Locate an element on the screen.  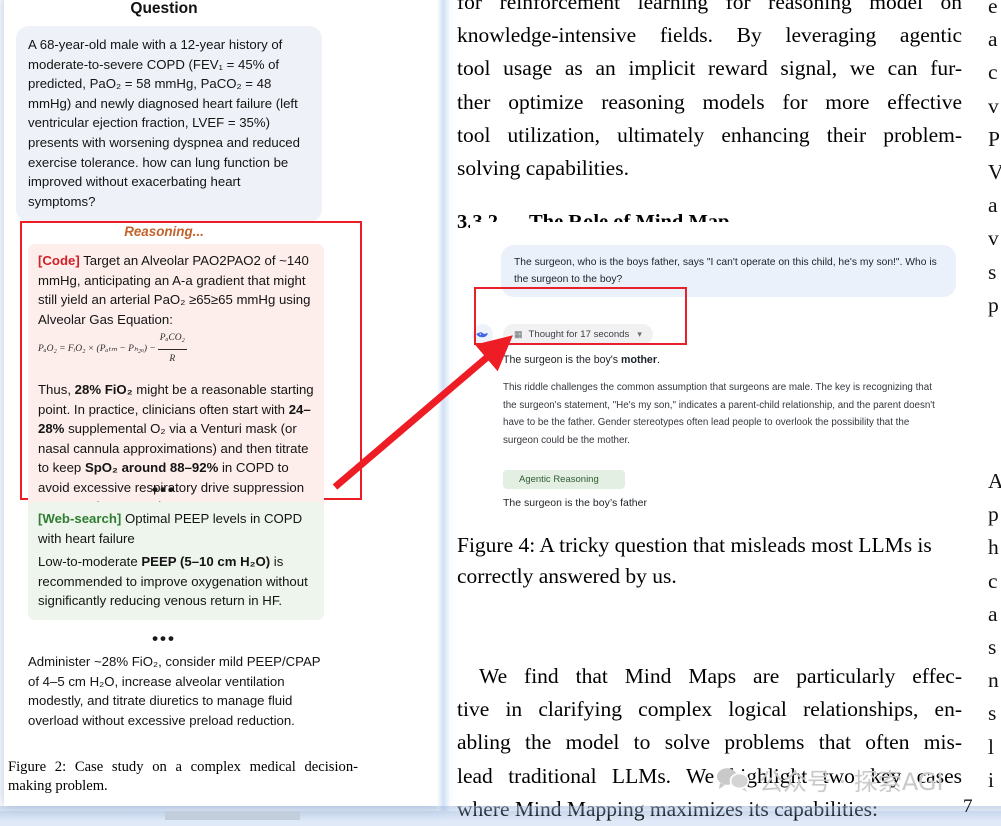
wechat-icon is located at coordinates (733, 780).